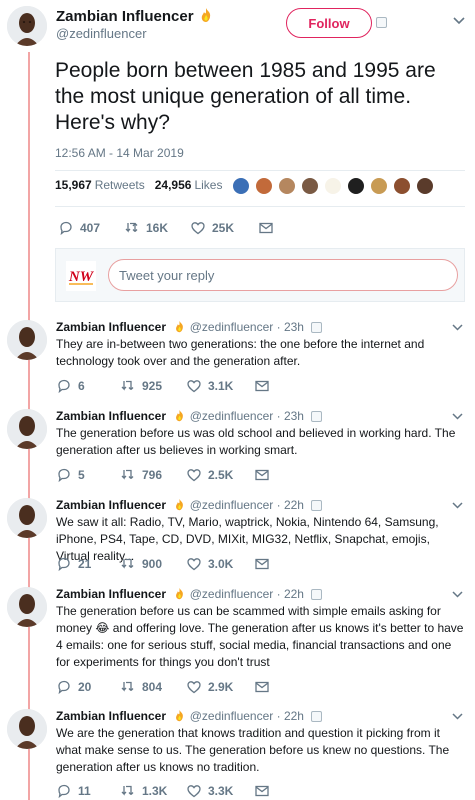 This screenshot has width=475, height=800. Describe the element at coordinates (64, 564) in the screenshot. I see `reply-icon` at that location.